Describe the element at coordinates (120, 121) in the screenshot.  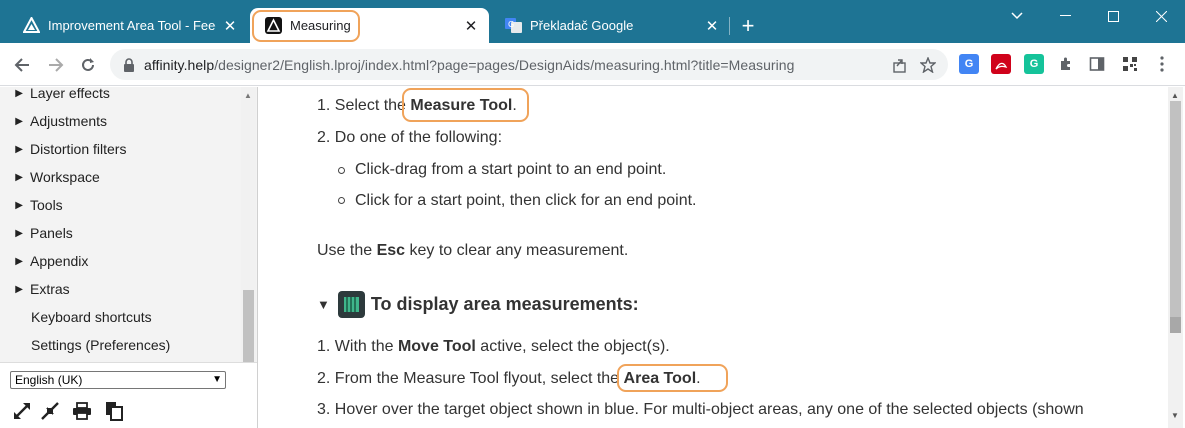
I see `toc-item-adjustments: ▶ Adjustments` at that location.